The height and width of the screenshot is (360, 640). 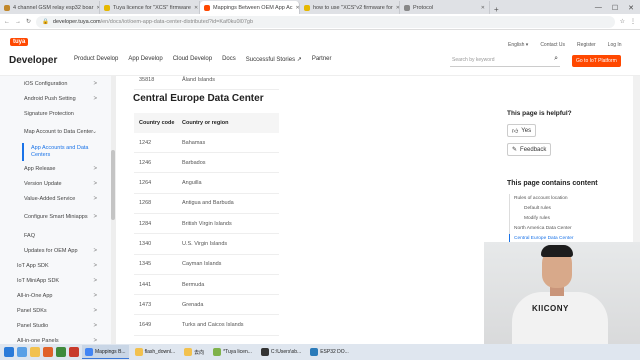 What do you see at coordinates (526, 130) in the screenshot?
I see `yes-label: Yes` at bounding box center [526, 130].